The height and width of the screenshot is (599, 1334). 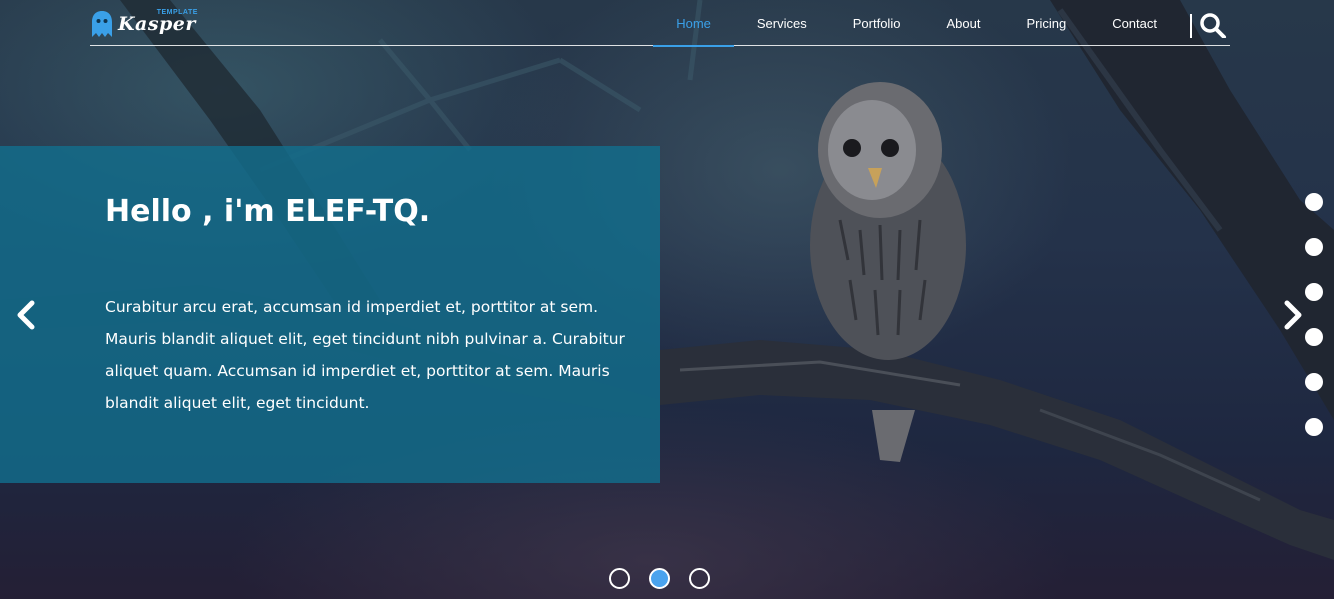 What do you see at coordinates (1134, 23) in the screenshot?
I see `nav-contact: Contact` at bounding box center [1134, 23].